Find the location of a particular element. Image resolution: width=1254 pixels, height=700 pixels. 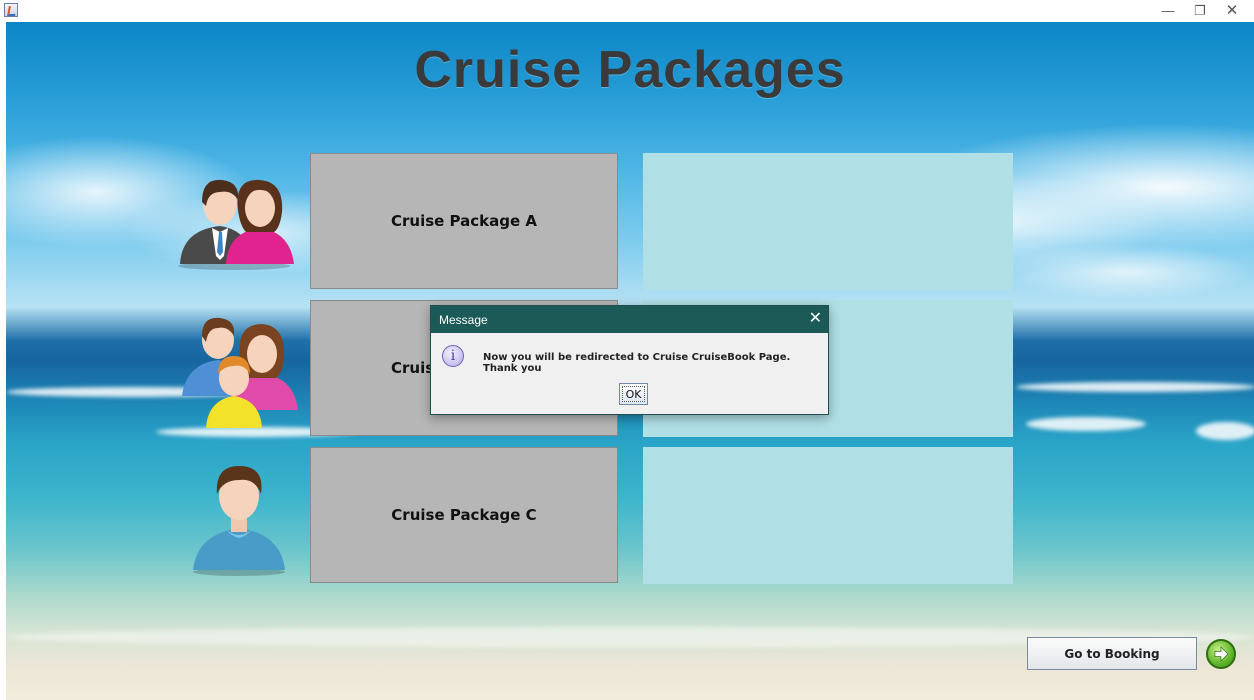

family-avatar-icon is located at coordinates (240, 372).